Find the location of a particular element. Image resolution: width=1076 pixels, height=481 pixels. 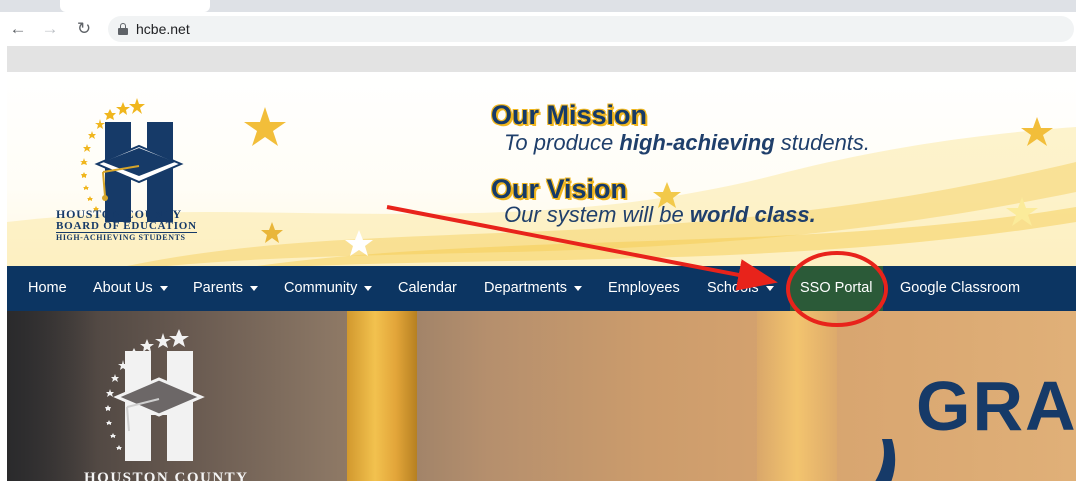

nav-calendar: Calendar is located at coordinates (427, 288).